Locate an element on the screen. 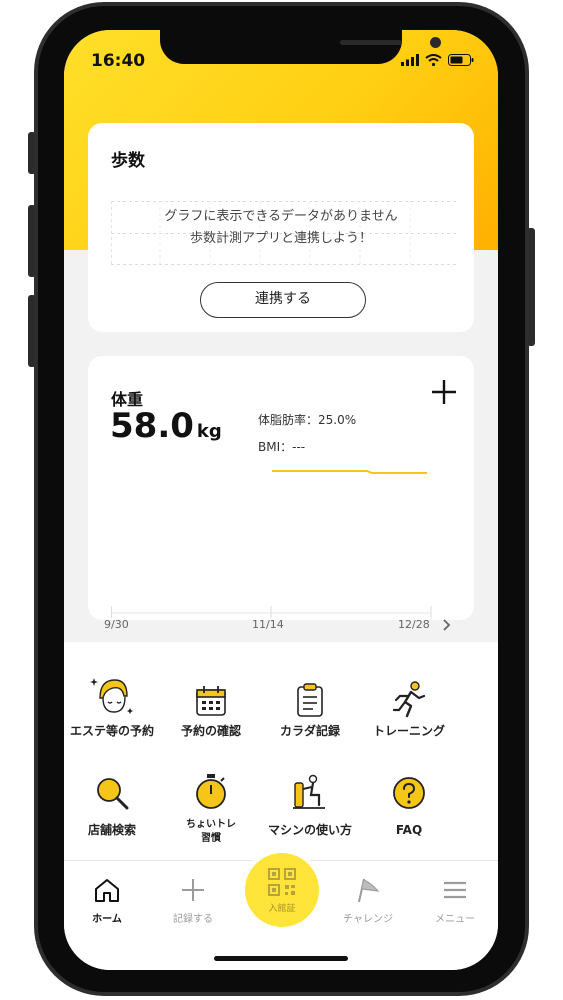  signal-icon is located at coordinates (410, 60).